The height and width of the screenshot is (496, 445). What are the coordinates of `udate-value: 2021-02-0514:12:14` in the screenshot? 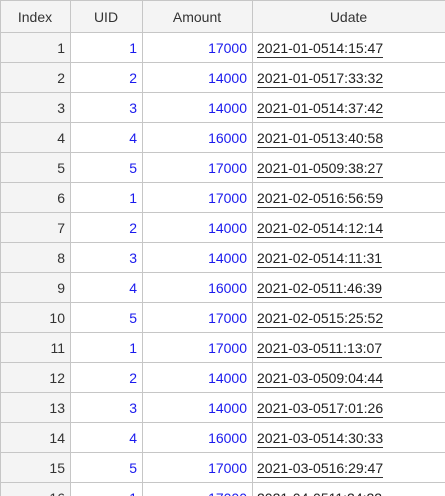 It's located at (320, 228).